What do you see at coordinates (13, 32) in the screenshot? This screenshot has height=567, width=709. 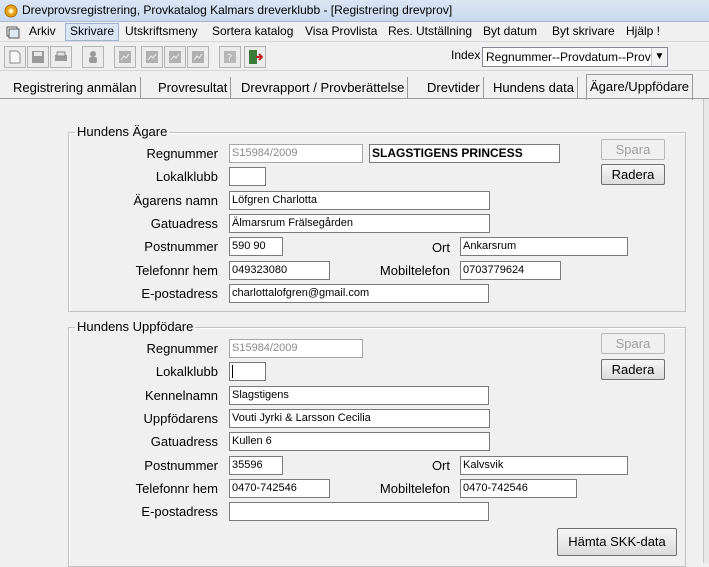 I see `system-menu-icon` at bounding box center [13, 32].